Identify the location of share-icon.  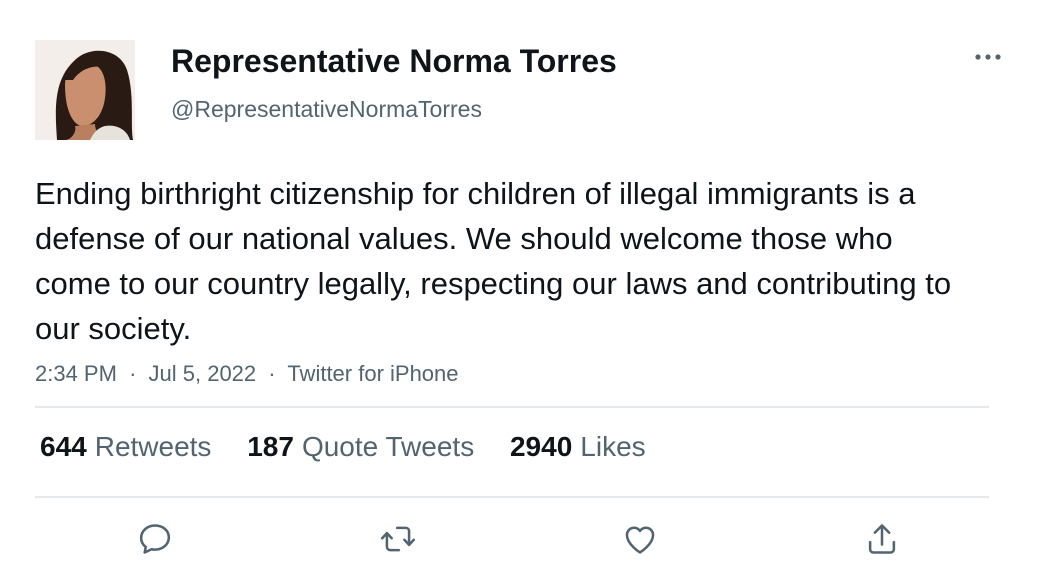
(882, 539).